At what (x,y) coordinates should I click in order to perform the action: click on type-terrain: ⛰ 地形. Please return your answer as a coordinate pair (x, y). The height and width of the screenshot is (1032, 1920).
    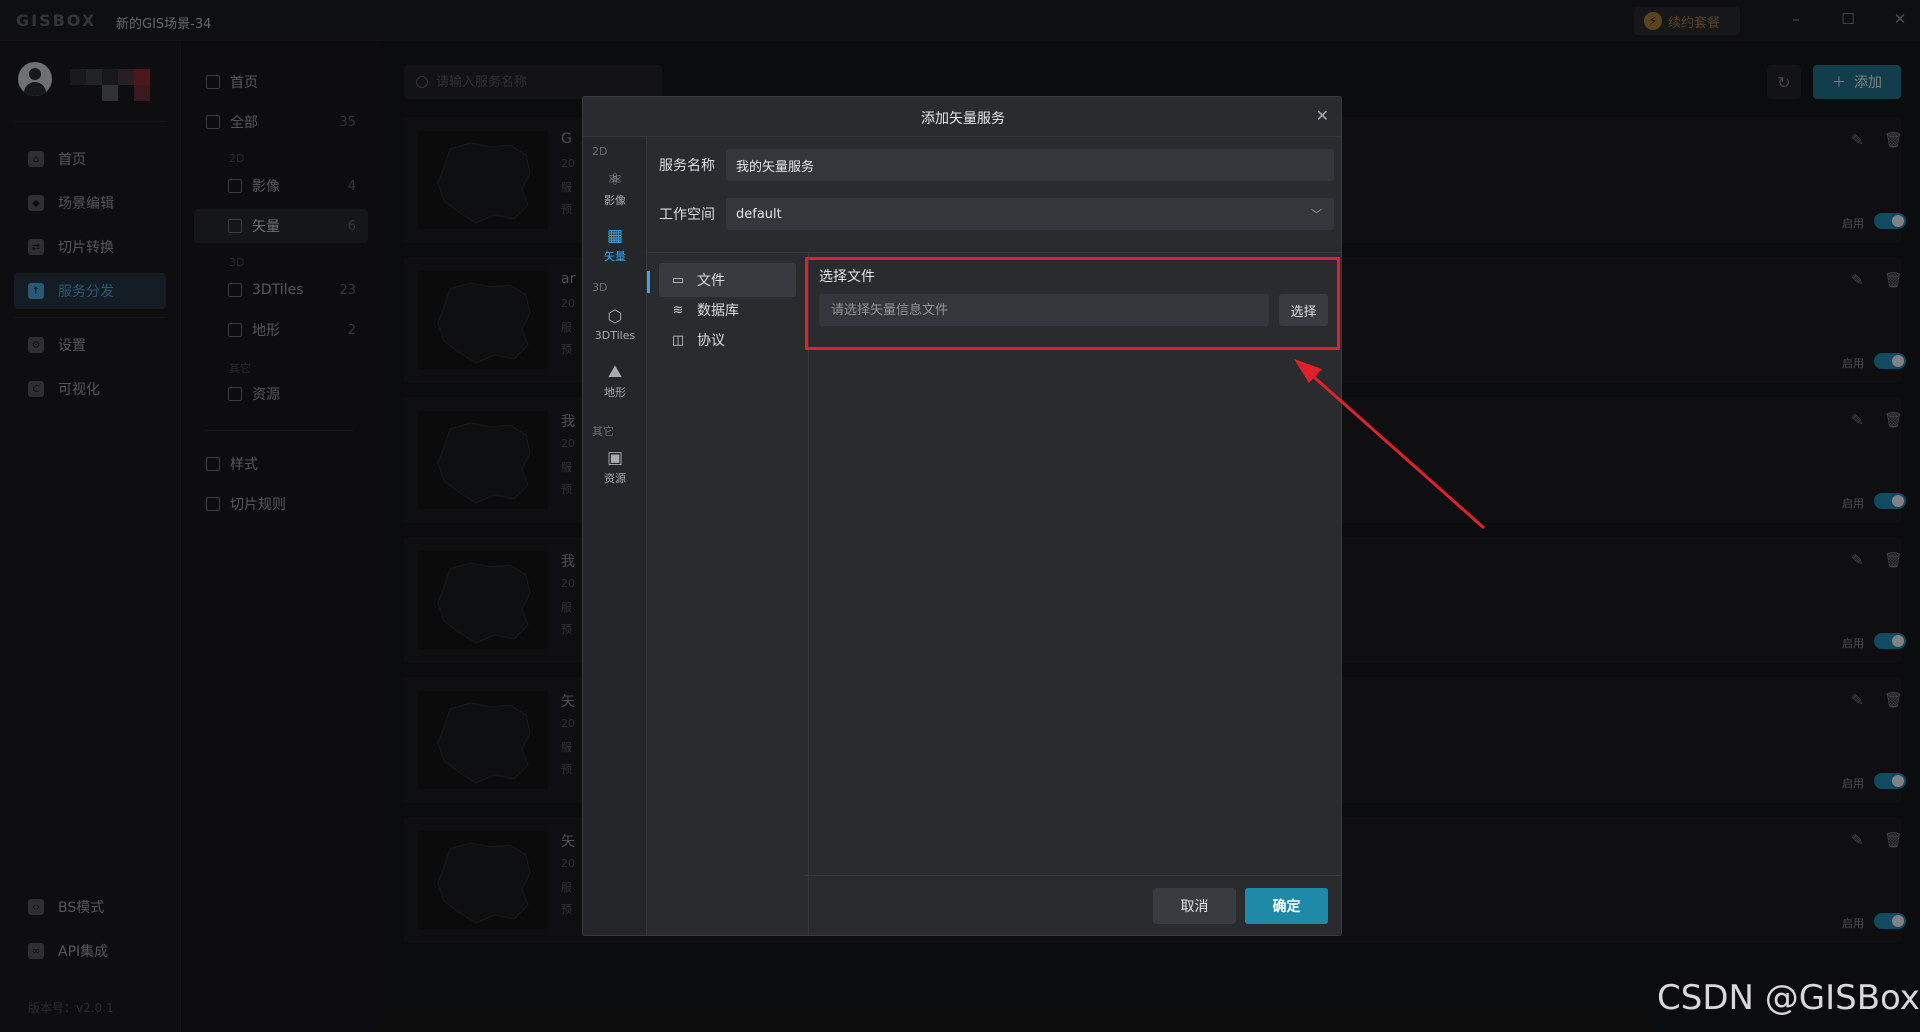
    Looking at the image, I should click on (615, 381).